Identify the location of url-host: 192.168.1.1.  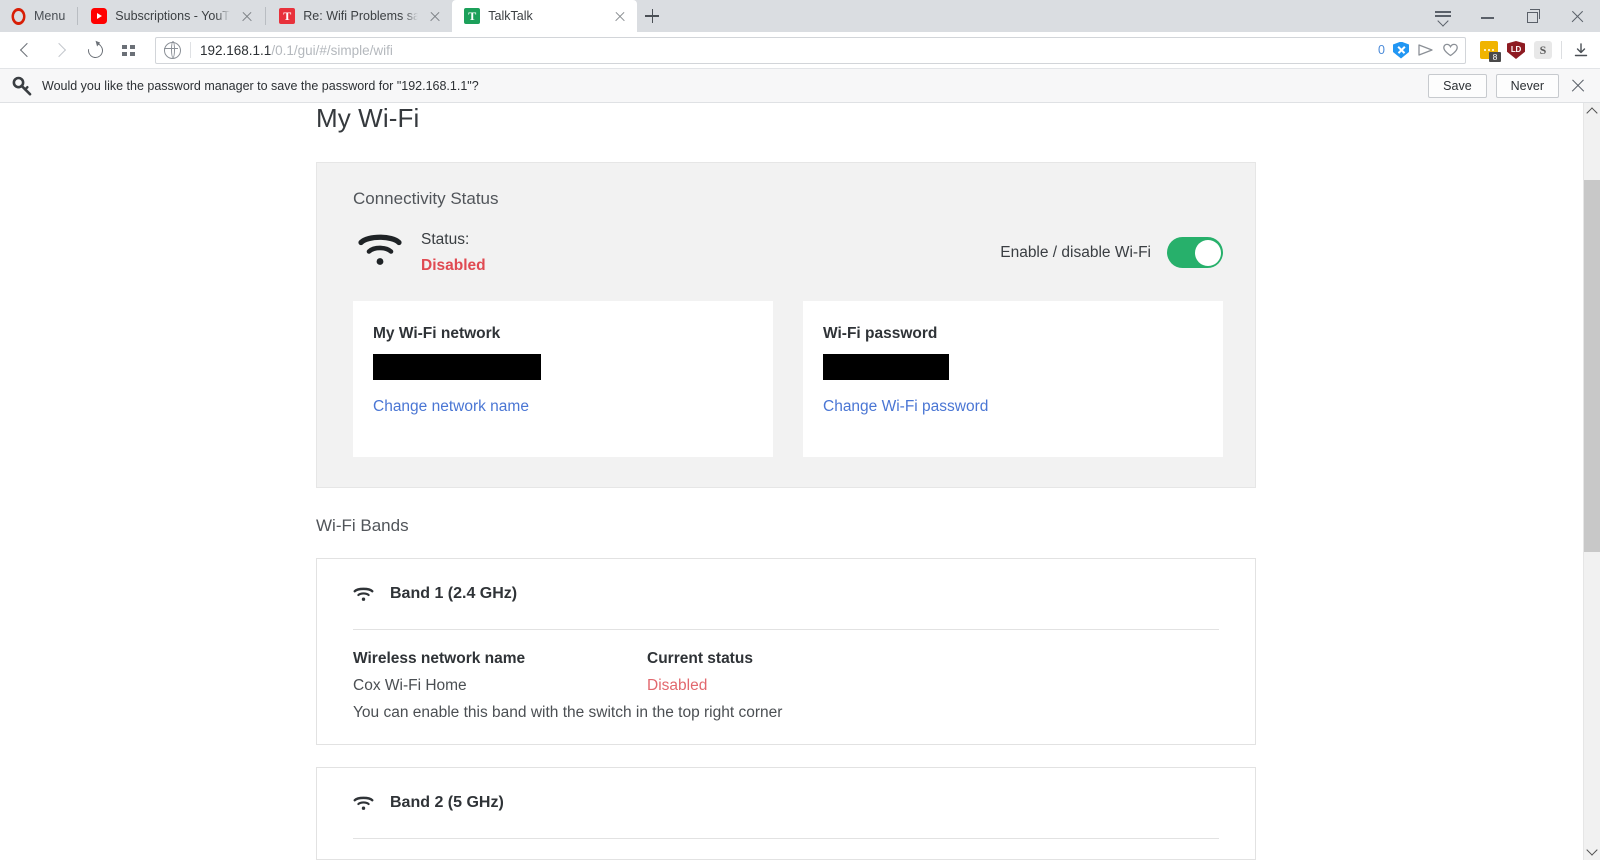
(236, 50).